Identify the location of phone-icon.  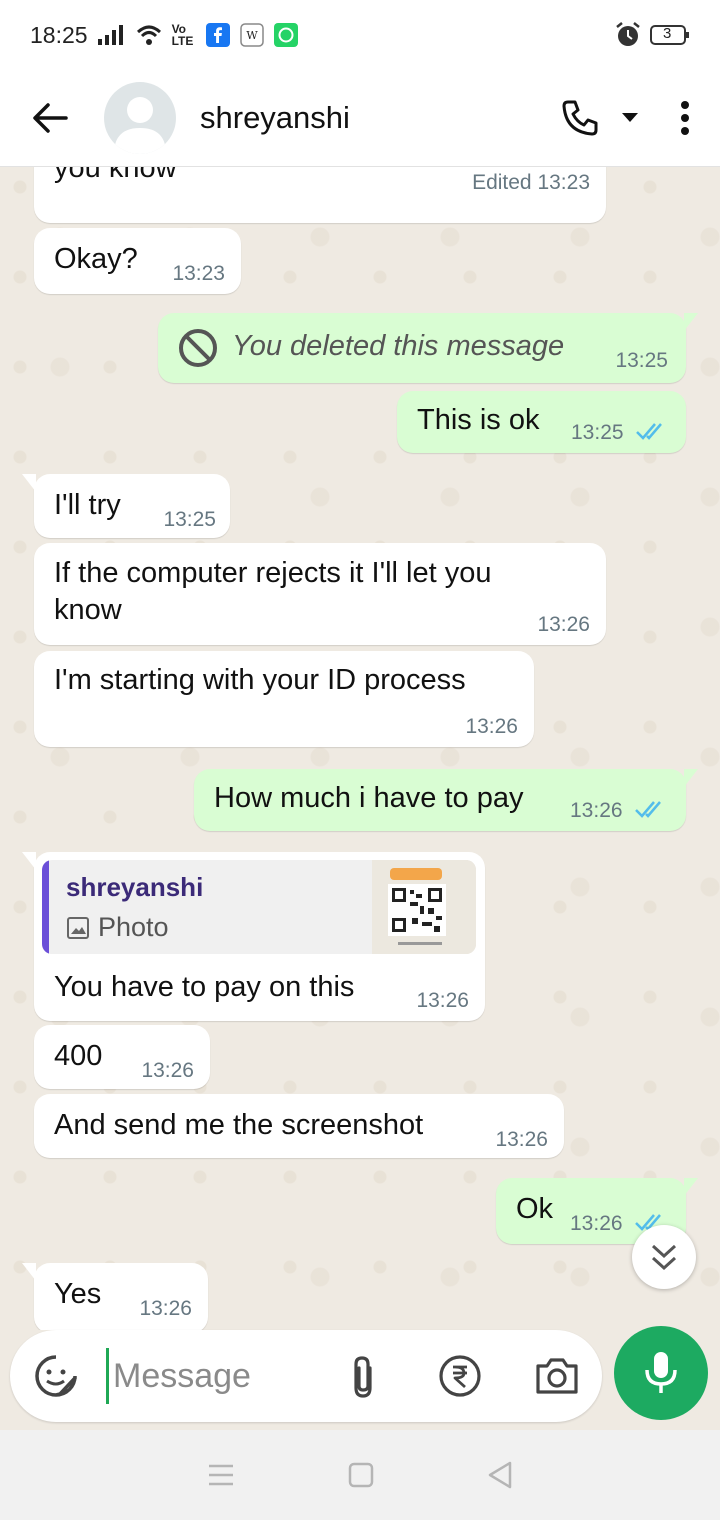
(580, 118).